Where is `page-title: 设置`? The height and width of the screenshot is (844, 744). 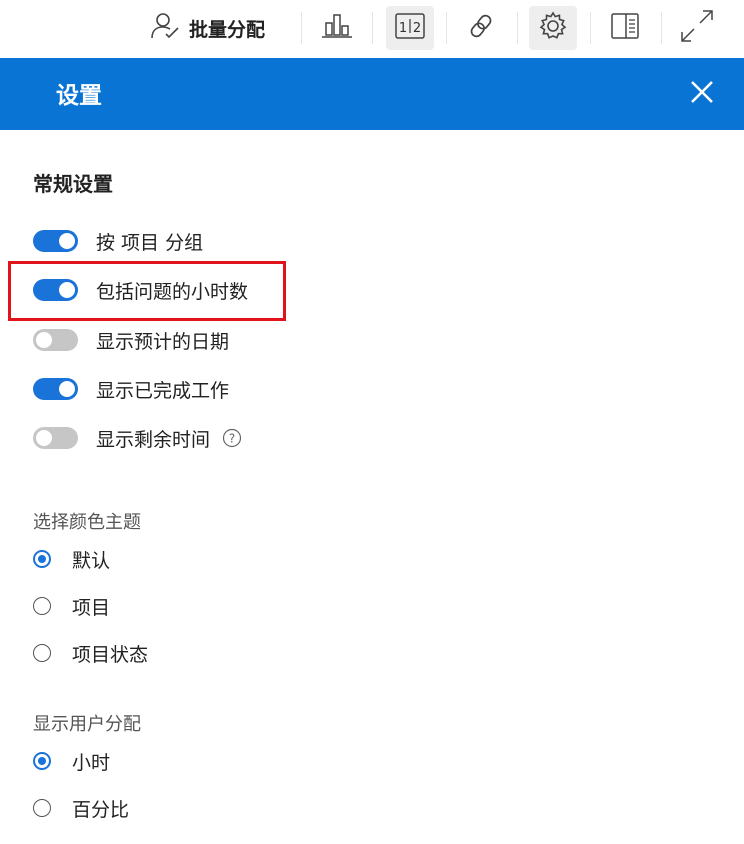
page-title: 设置 is located at coordinates (79, 96).